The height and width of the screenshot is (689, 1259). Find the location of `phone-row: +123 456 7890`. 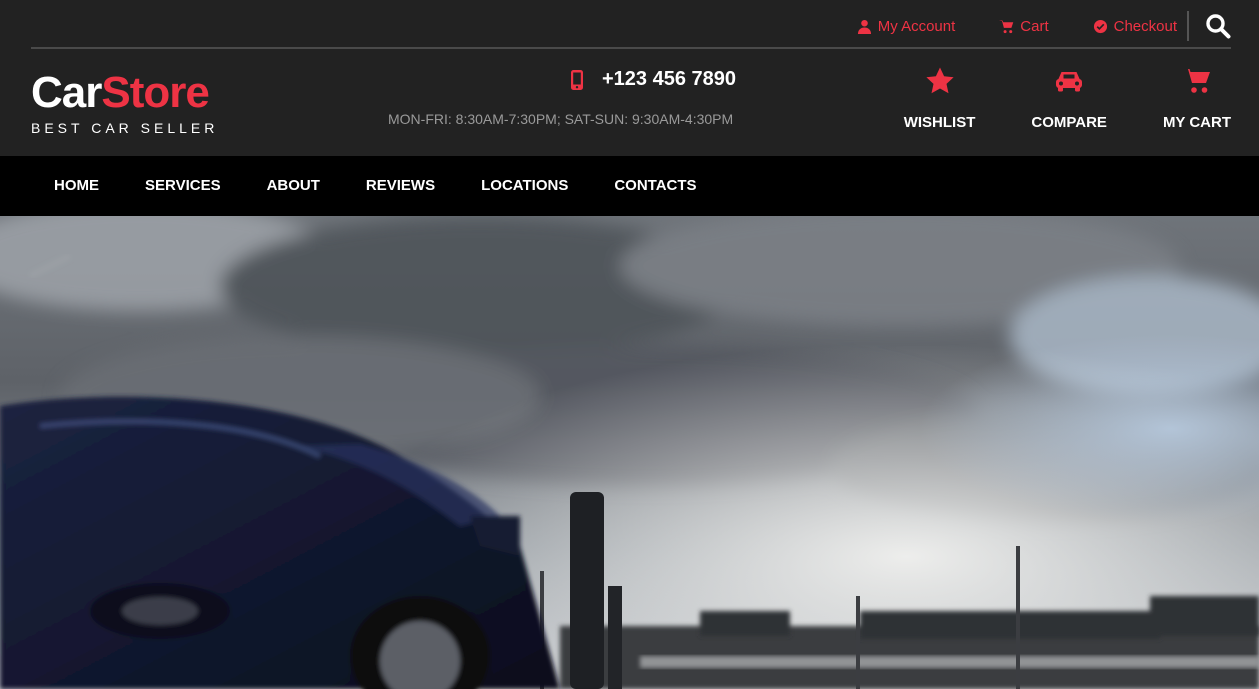

phone-row: +123 456 7890 is located at coordinates (563, 79).